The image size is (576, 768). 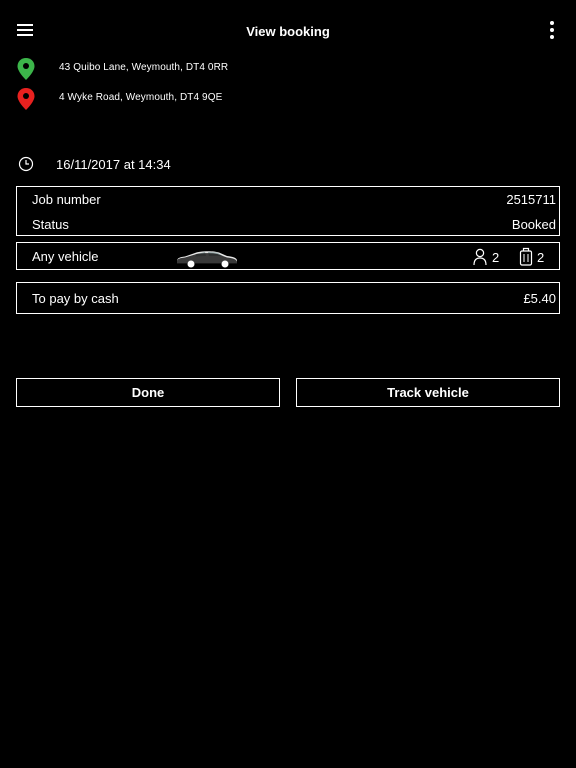 I want to click on pickup-address: 43 Quibo Lane, Weymouth, DT4 0RR, so click(x=144, y=67).